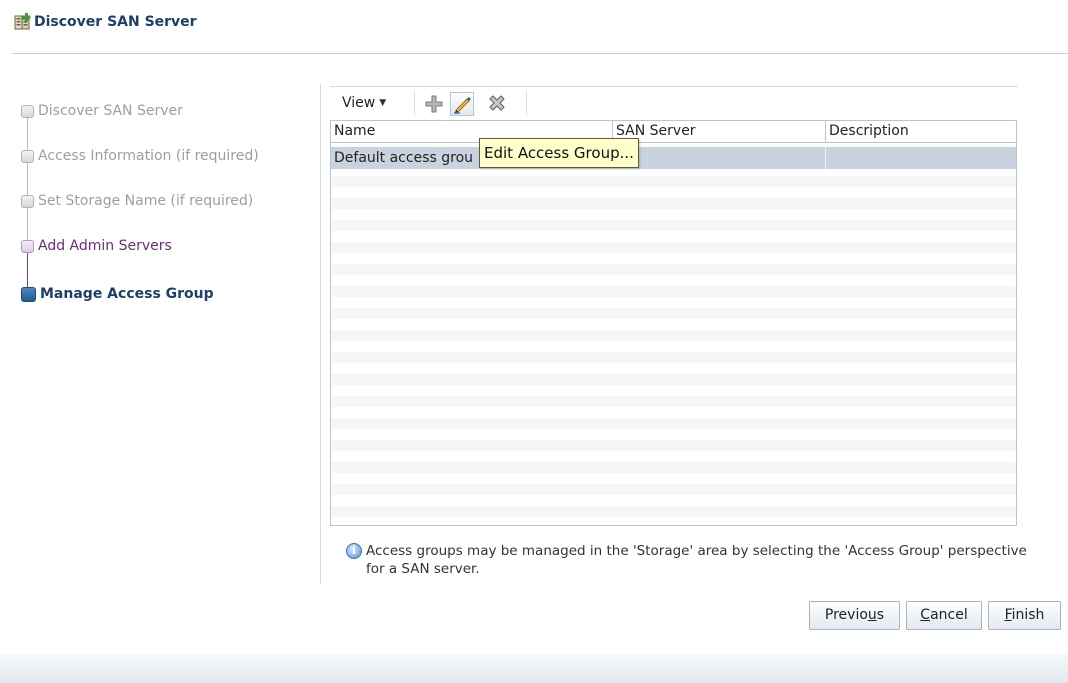 This screenshot has height=683, width=1068. I want to click on train-step-discover-san-server: Discover SAN Server, so click(102, 111).